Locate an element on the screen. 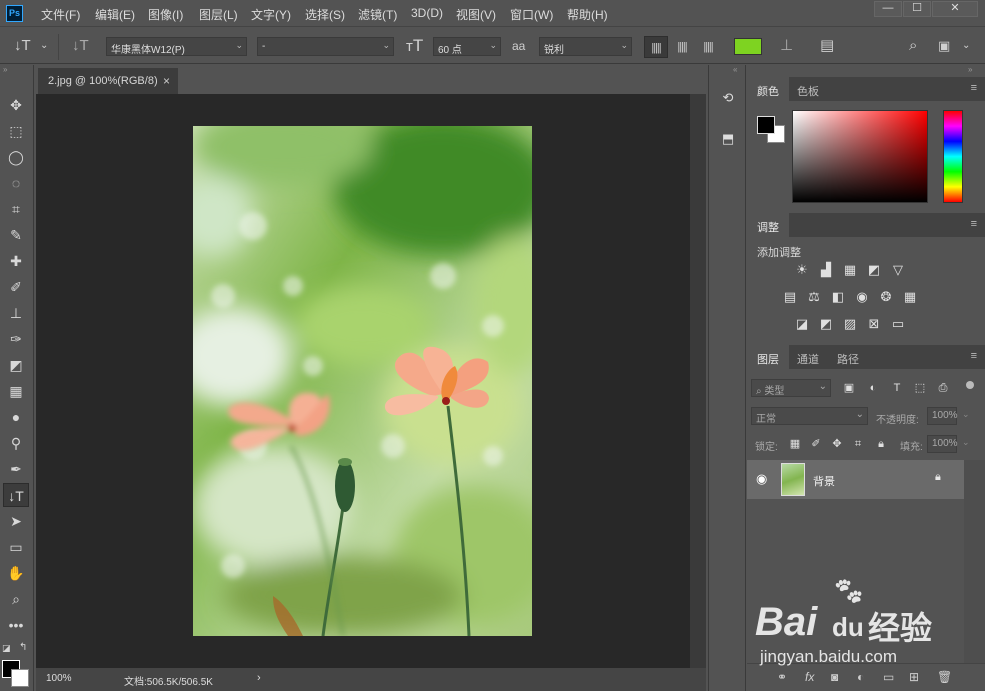  photo-filter-icon: ◉ is located at coordinates (862, 297).